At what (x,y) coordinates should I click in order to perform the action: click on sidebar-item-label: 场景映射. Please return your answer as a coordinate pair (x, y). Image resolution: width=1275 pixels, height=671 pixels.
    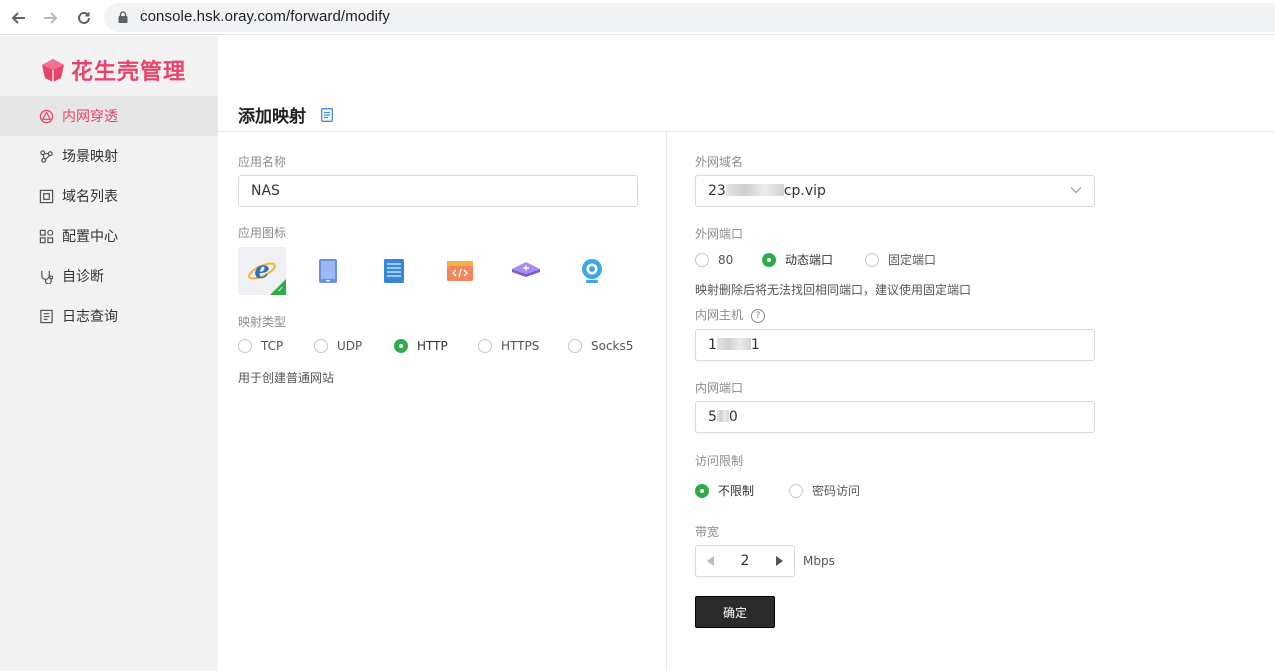
    Looking at the image, I should click on (90, 157).